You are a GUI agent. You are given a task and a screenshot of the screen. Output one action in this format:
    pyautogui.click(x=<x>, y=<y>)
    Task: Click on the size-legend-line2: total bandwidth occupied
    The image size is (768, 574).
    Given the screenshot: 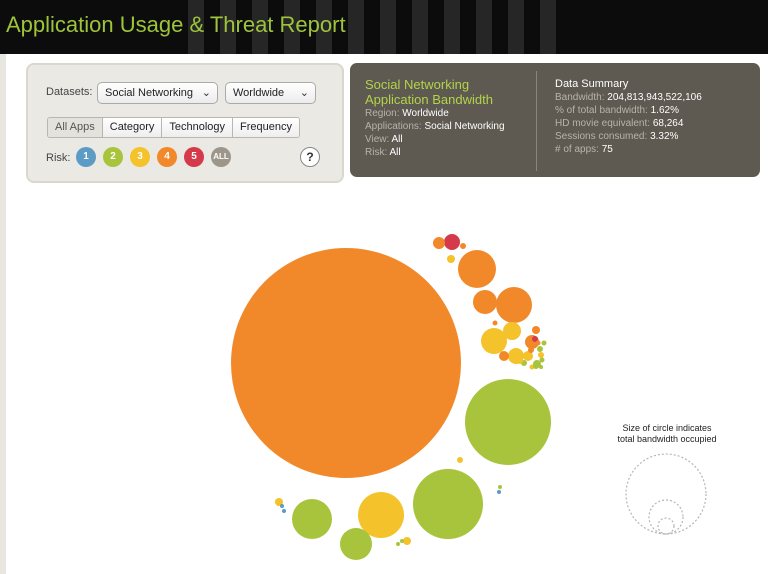 What is the action you would take?
    pyautogui.click(x=667, y=439)
    